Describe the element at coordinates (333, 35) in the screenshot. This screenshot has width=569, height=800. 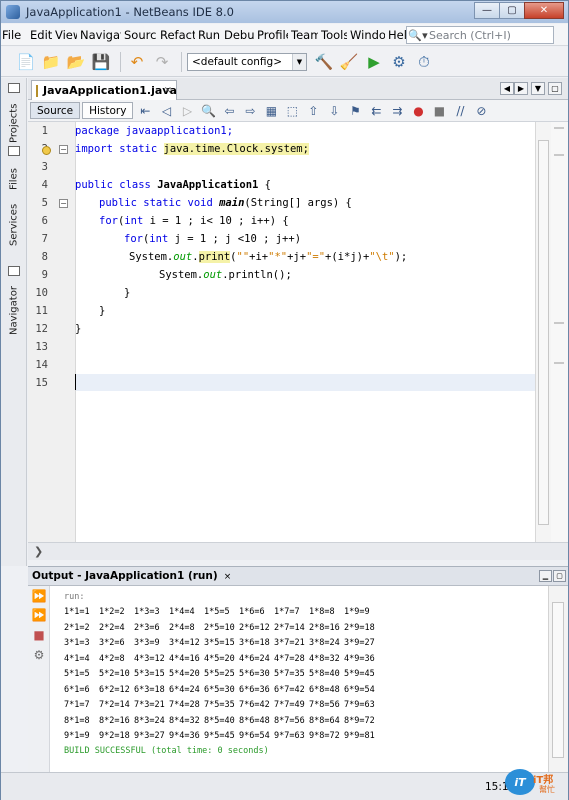
I see `menu-tools: Tools` at that location.